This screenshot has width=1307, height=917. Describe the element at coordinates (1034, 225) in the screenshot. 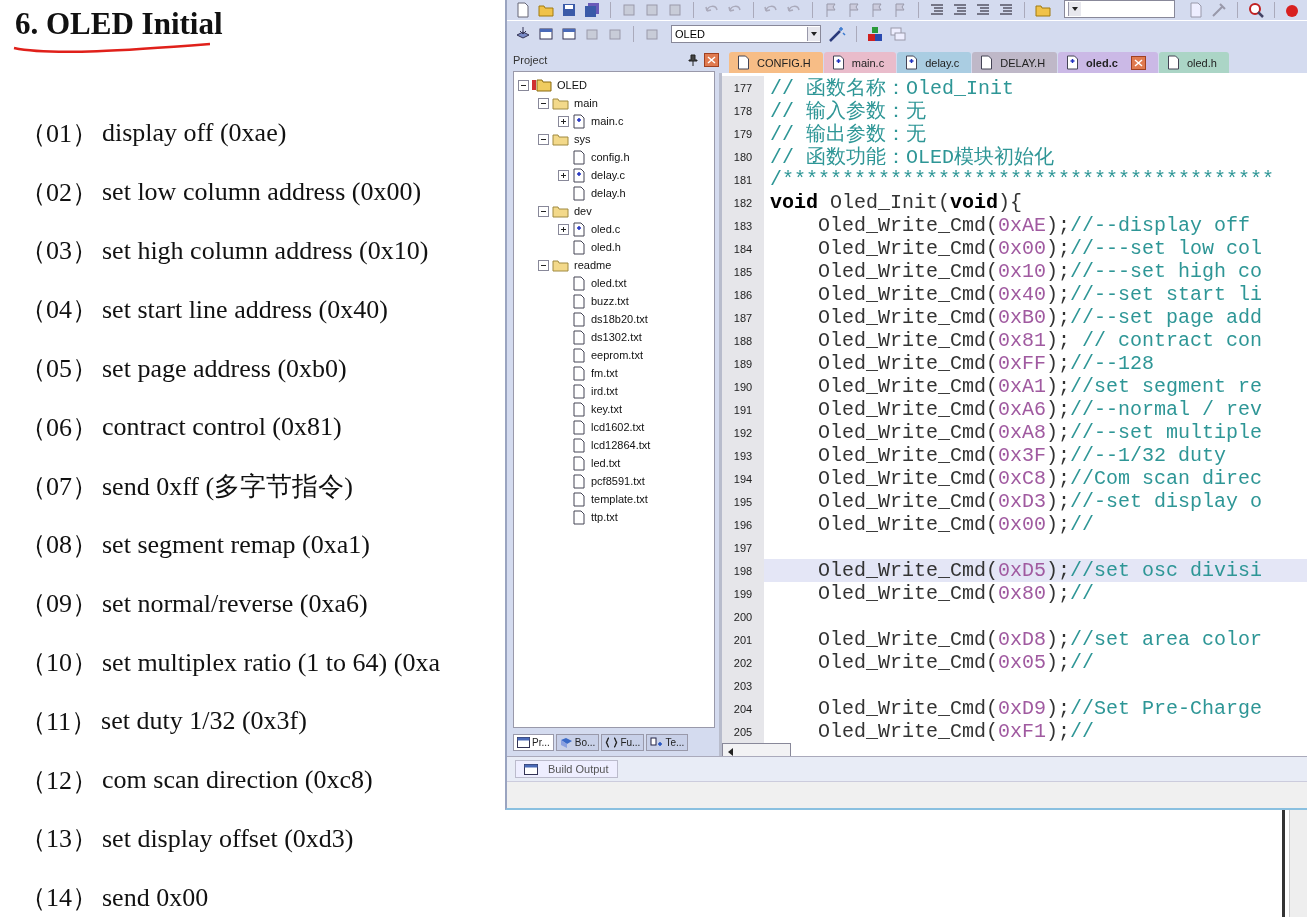

I see `code-line: Oled_Write_Cmd(0xAE);//--display off` at that location.